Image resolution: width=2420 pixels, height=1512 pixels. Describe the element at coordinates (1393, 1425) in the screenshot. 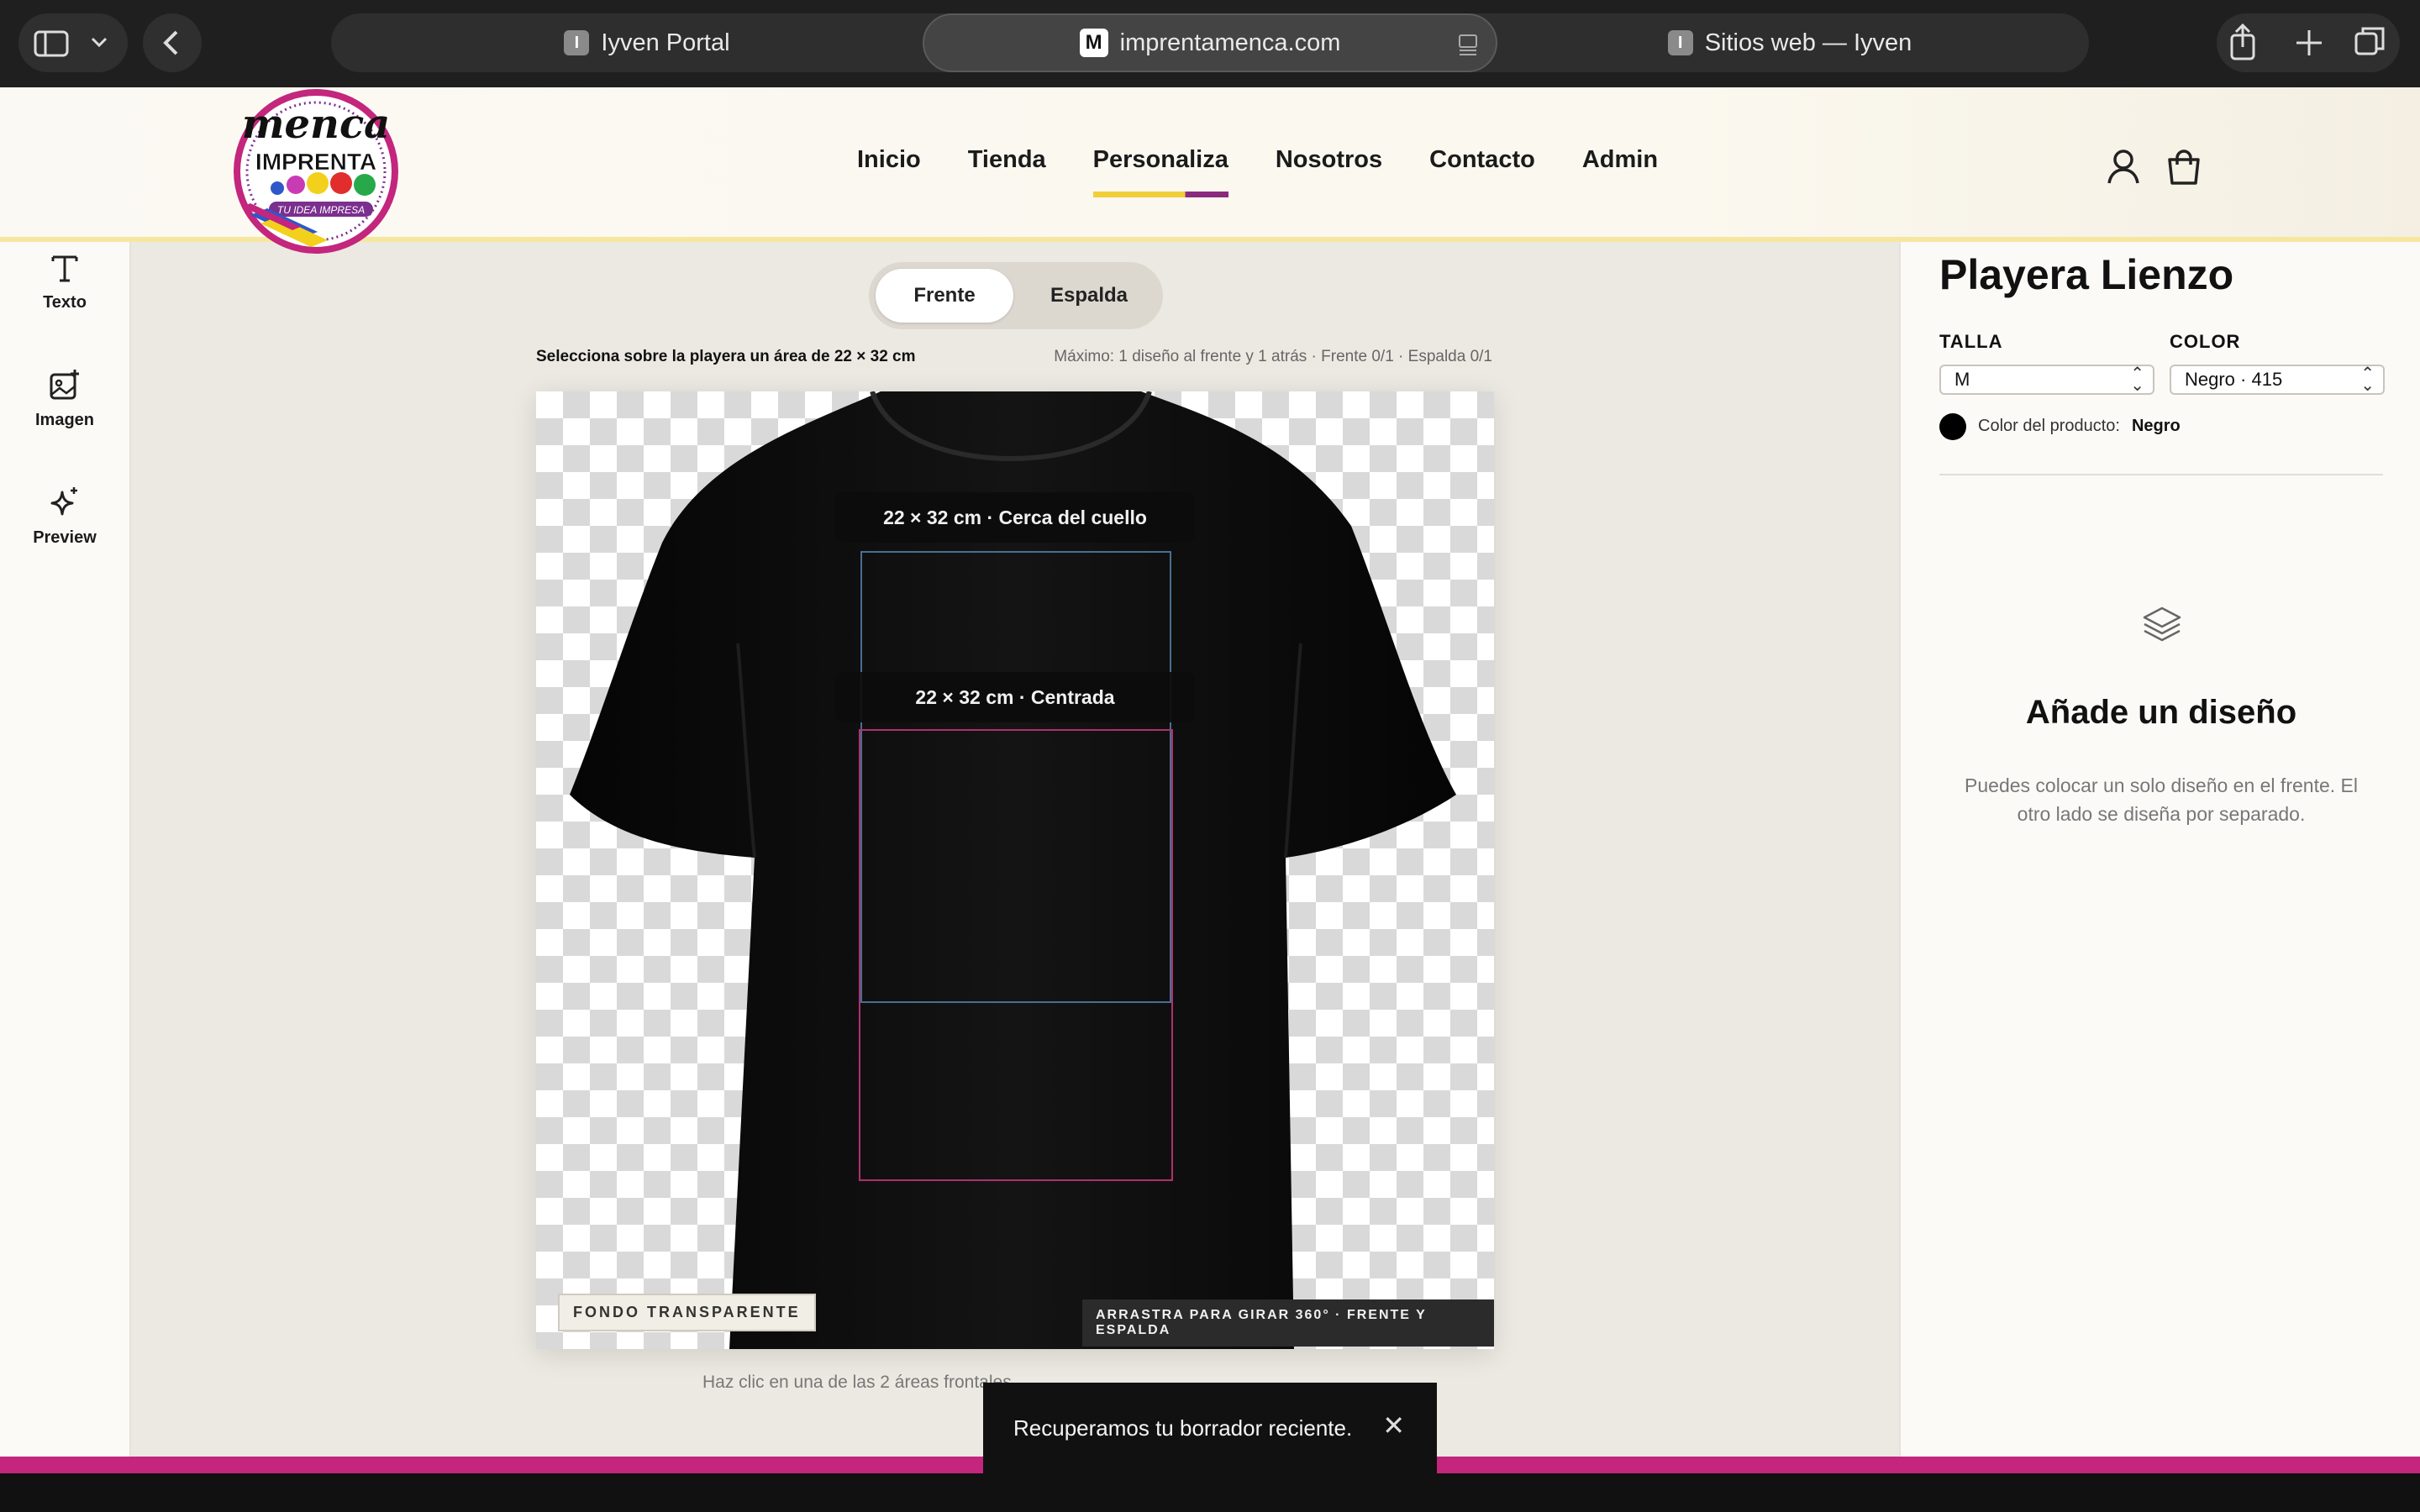

I see `close-icon: ✕` at that location.